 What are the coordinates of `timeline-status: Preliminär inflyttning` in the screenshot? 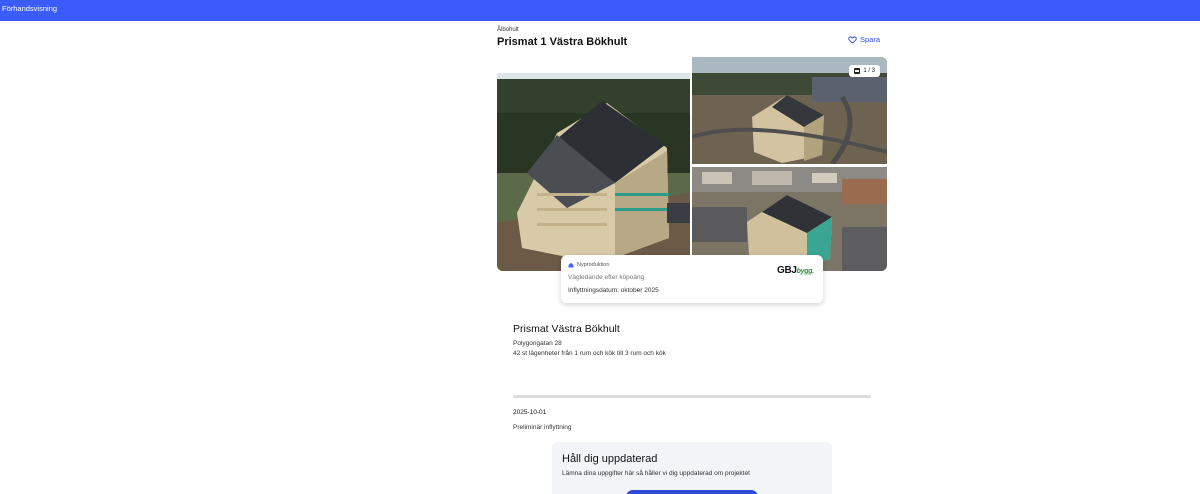 It's located at (542, 427).